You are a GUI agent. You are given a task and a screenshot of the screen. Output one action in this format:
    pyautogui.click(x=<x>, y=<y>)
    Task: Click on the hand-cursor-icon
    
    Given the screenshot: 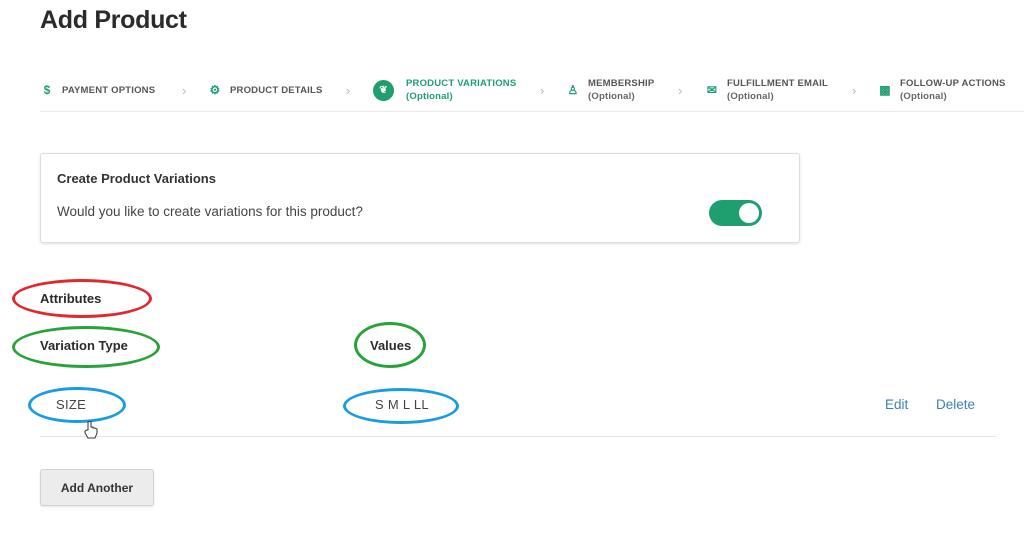 What is the action you would take?
    pyautogui.click(x=91, y=432)
    